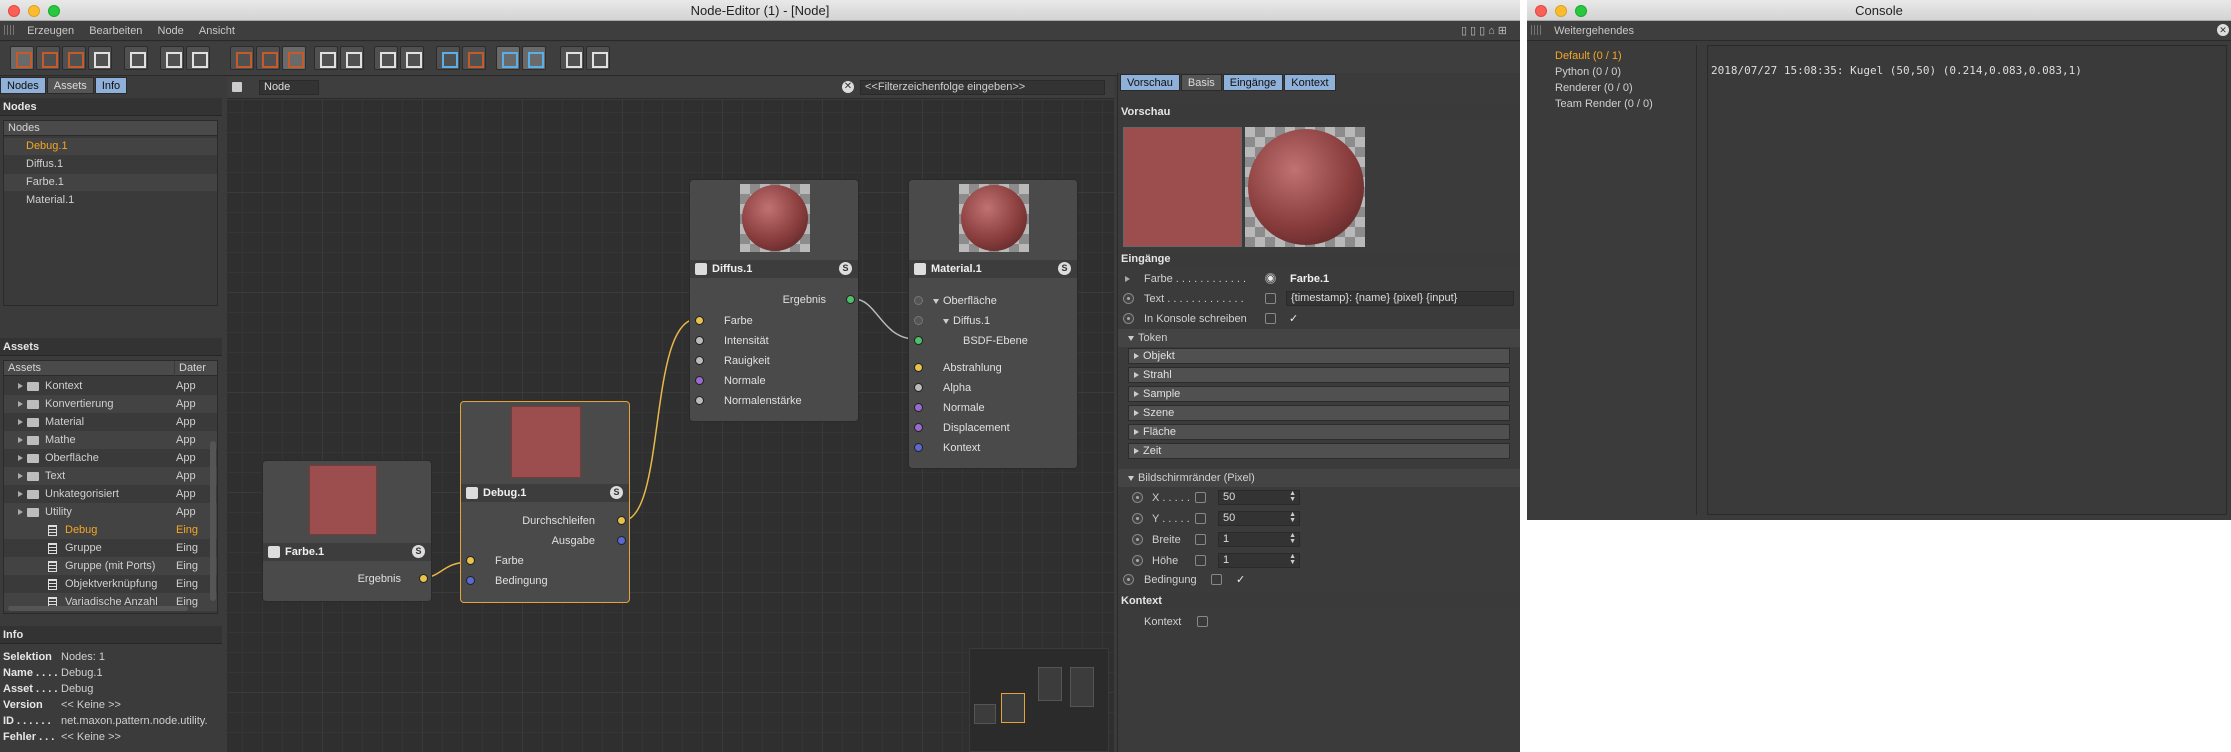 The image size is (2231, 752). I want to click on text-anim-radio, so click(1128, 298).